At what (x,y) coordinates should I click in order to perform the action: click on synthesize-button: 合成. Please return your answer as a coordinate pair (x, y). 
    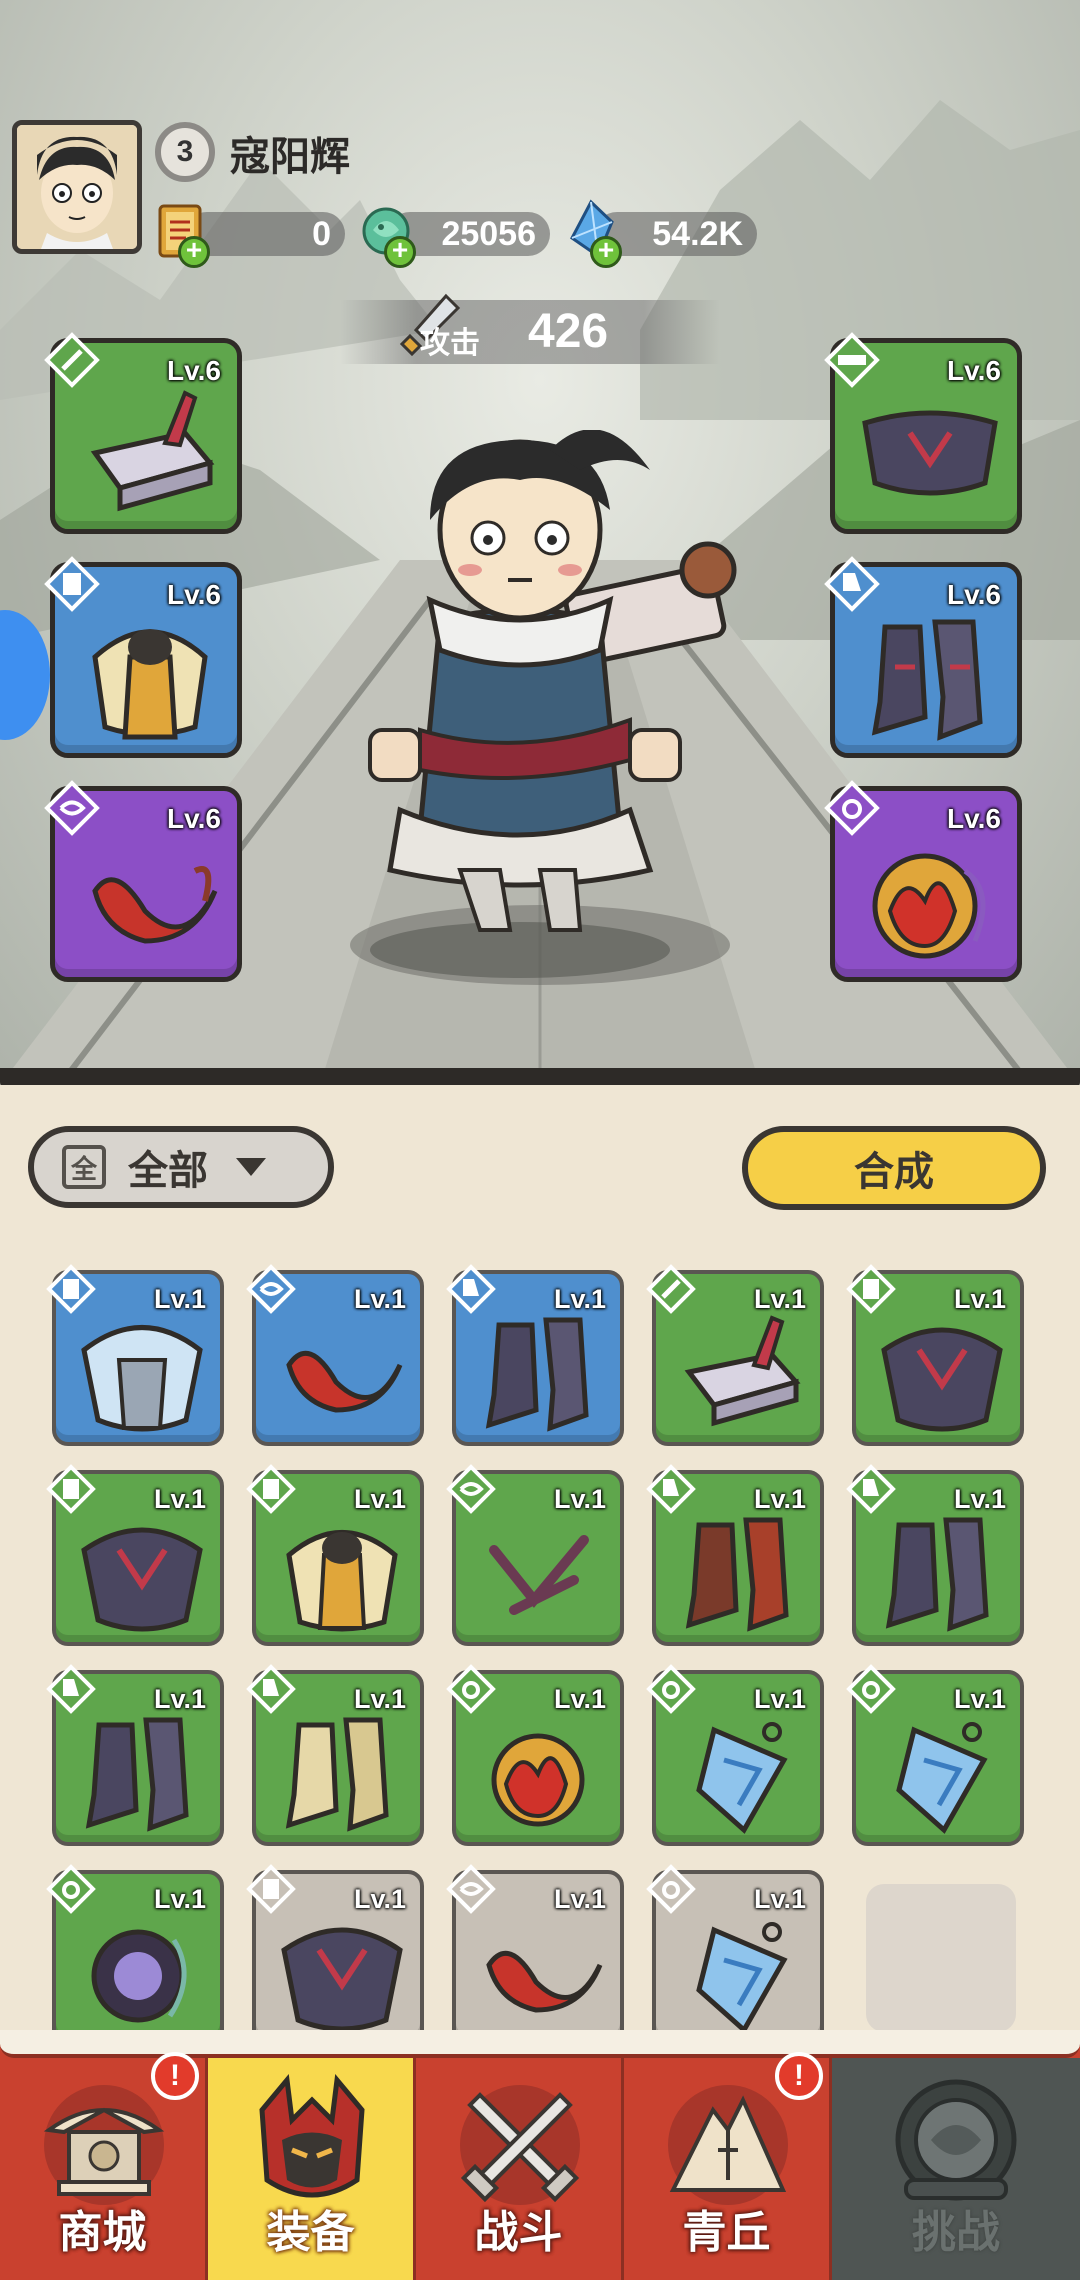
    Looking at the image, I should click on (894, 1168).